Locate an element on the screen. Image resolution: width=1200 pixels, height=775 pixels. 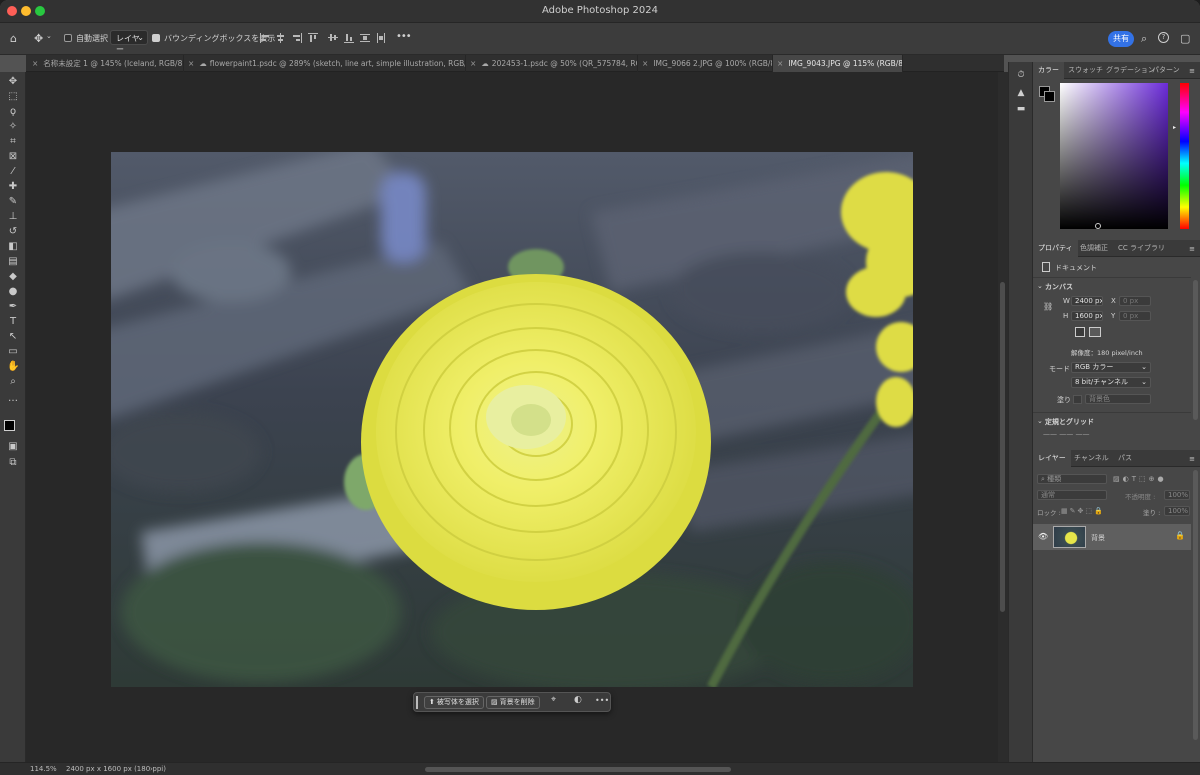
screen-mode-icon: ⧉ is located at coordinates (13, 462).